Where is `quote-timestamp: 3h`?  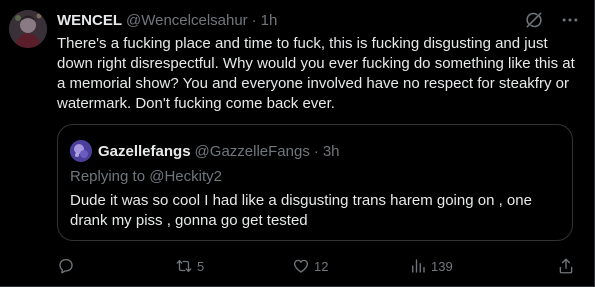 quote-timestamp: 3h is located at coordinates (331, 151).